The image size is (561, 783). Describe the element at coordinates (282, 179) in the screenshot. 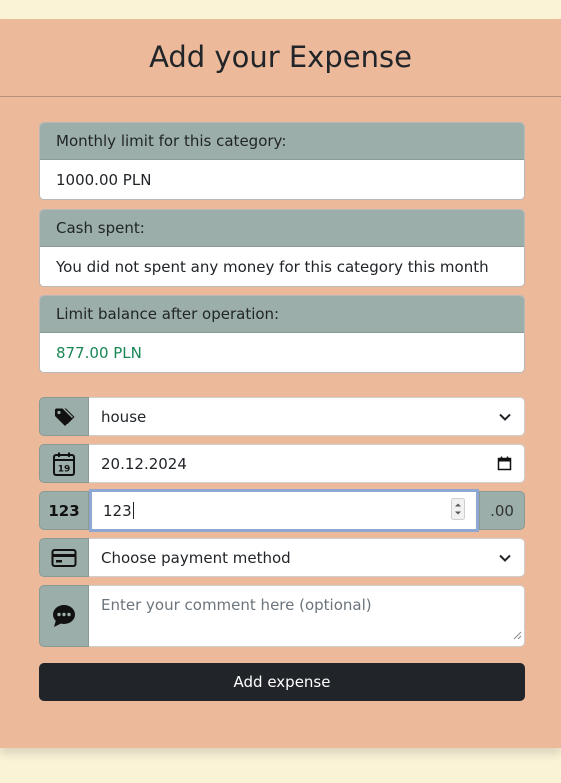

I see `monthly-limit-value: 1000.00 PLN` at that location.